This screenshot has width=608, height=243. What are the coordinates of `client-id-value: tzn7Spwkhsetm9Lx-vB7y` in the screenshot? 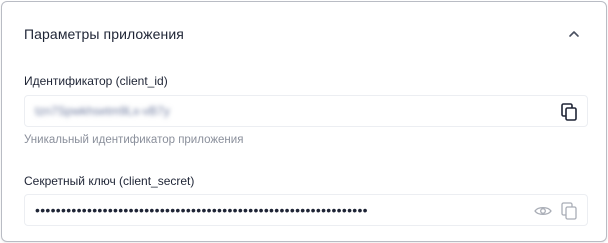 It's located at (102, 111).